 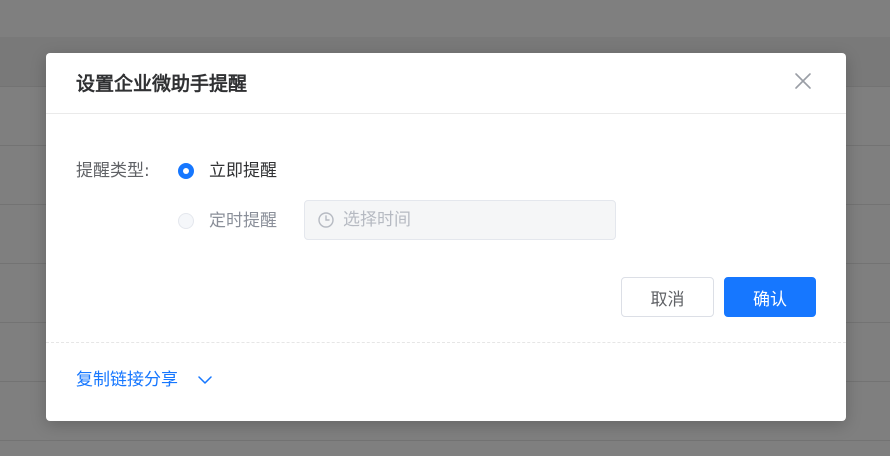 What do you see at coordinates (243, 221) in the screenshot?
I see `radio-label-scheduled: 定时提醒` at bounding box center [243, 221].